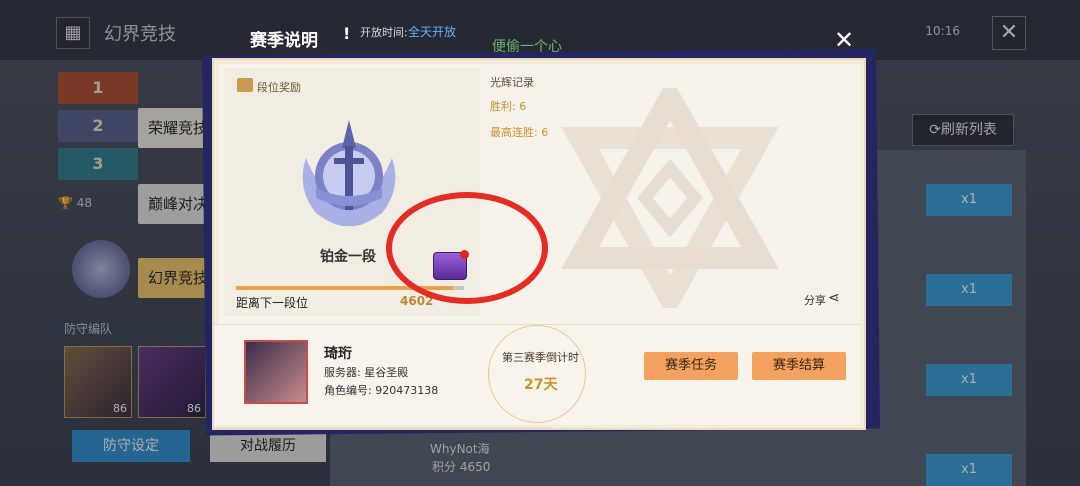 The height and width of the screenshot is (486, 1080). I want to click on modal-title: 赛季说明, so click(284, 41).